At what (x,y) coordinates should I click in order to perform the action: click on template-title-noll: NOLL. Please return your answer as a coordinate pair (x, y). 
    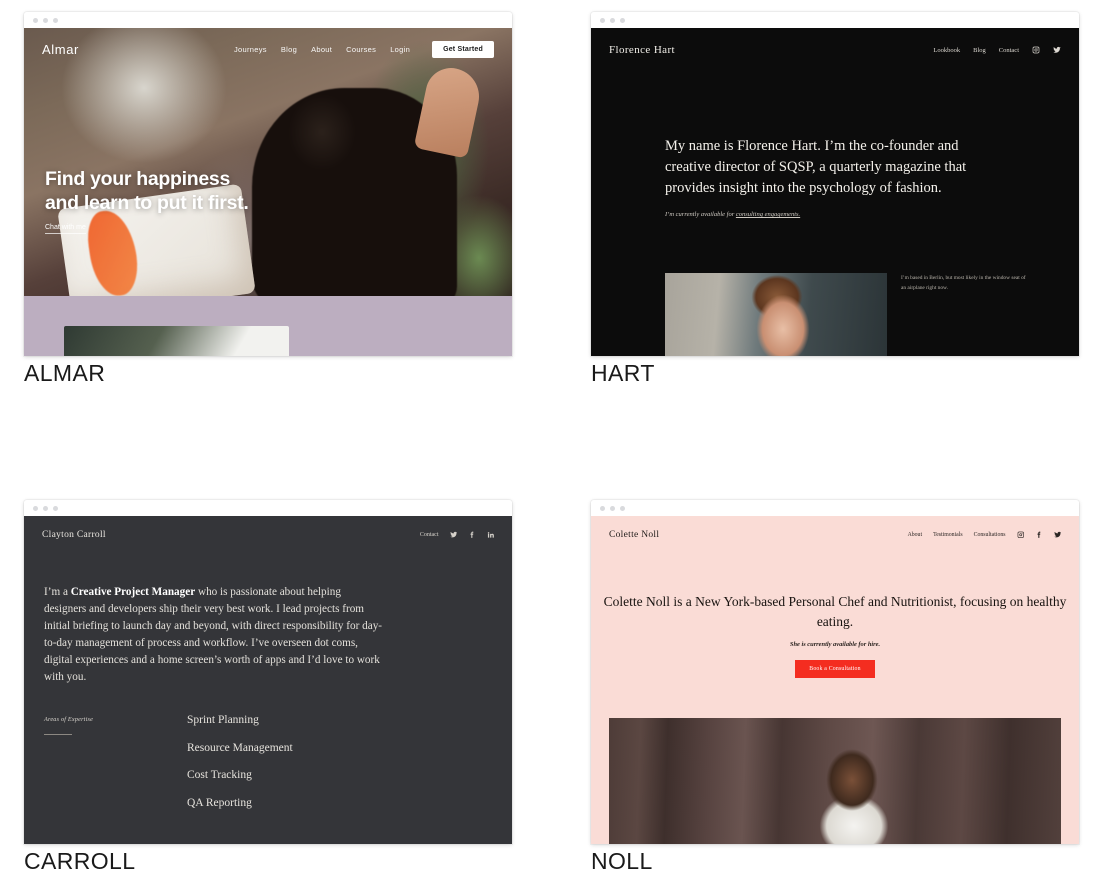
    Looking at the image, I should click on (622, 861).